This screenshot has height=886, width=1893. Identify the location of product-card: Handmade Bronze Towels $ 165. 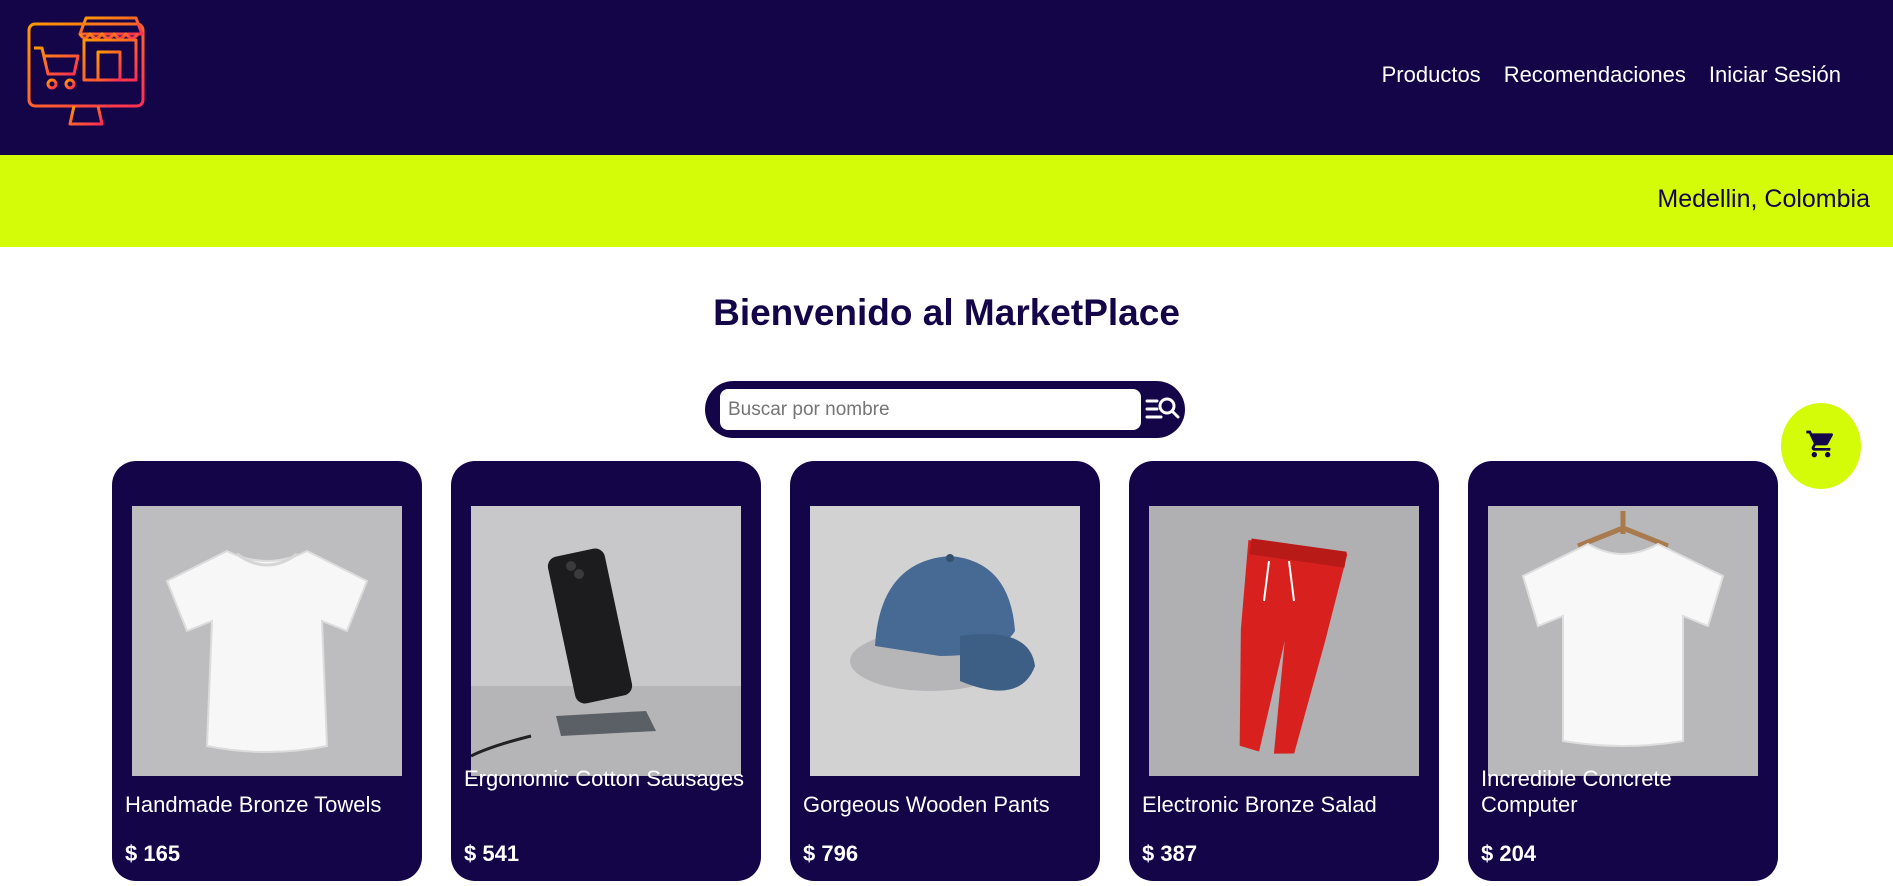
(267, 671).